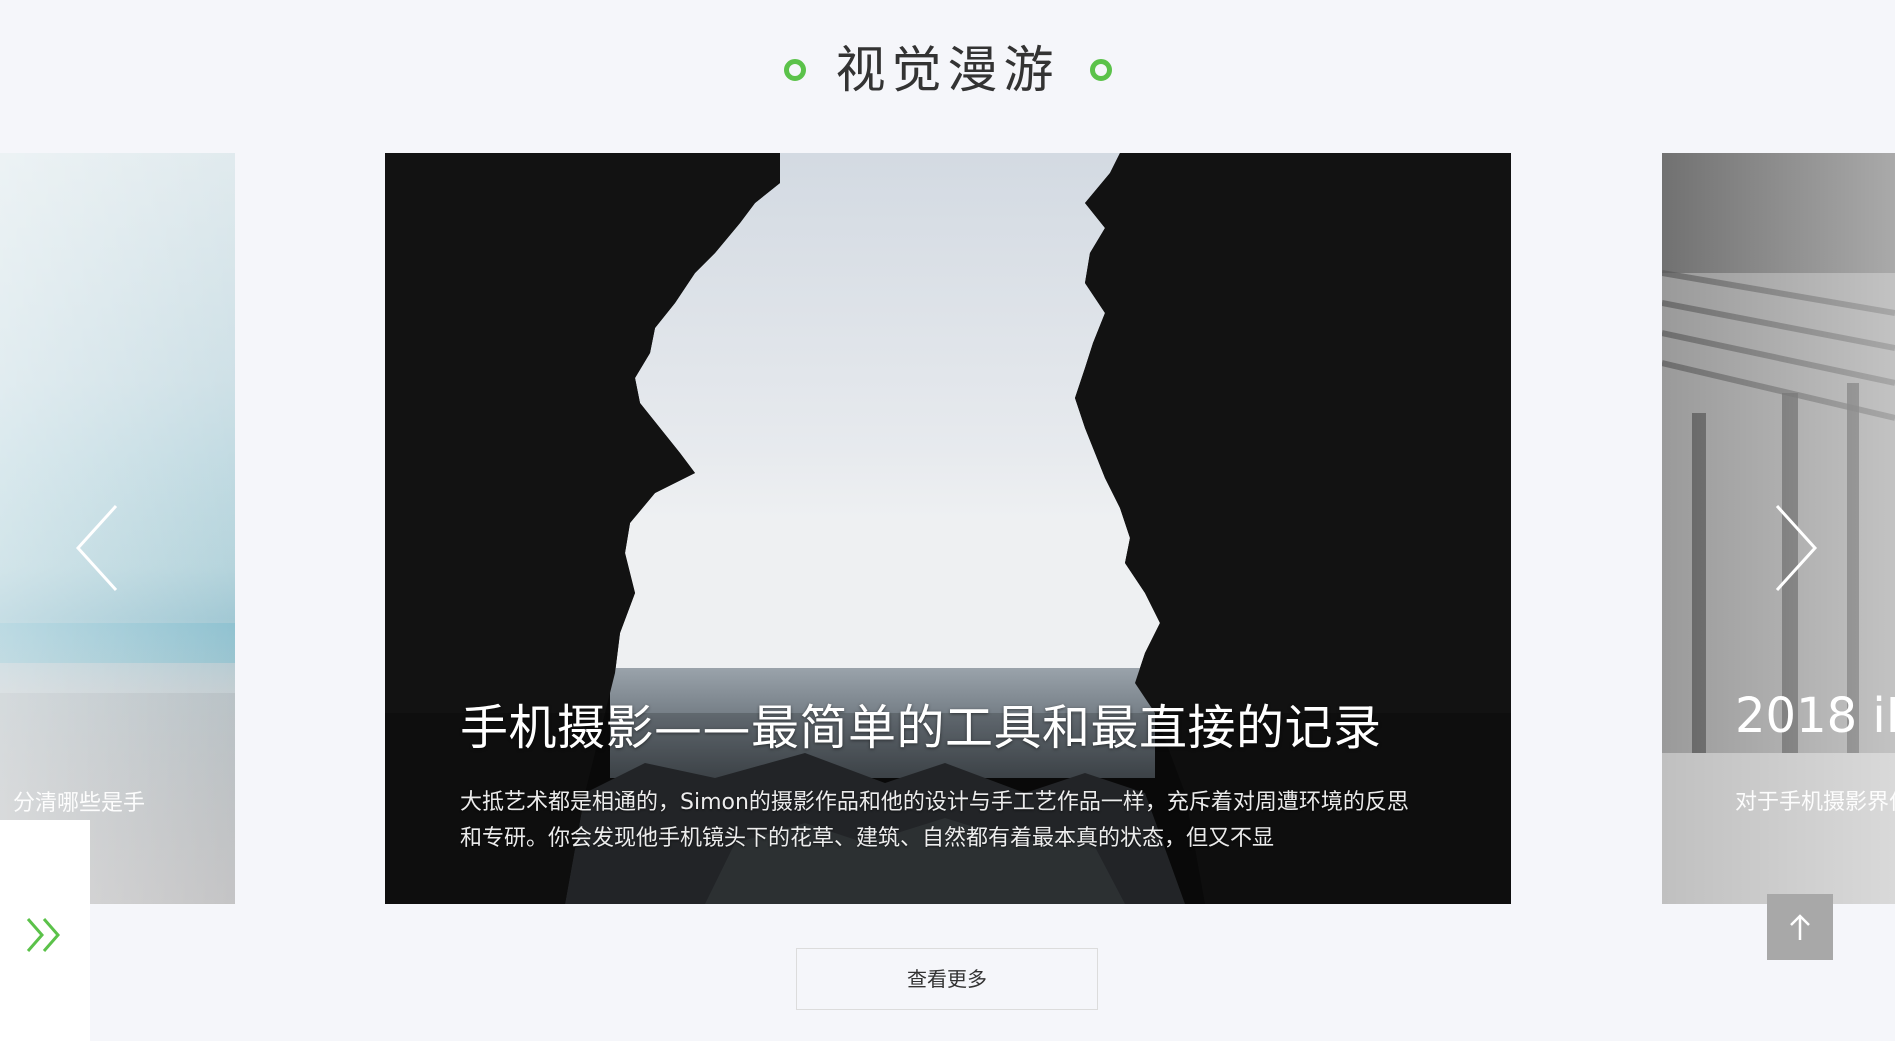 This screenshot has height=1041, width=1895. I want to click on section-title: 视觉漫游, so click(947, 70).